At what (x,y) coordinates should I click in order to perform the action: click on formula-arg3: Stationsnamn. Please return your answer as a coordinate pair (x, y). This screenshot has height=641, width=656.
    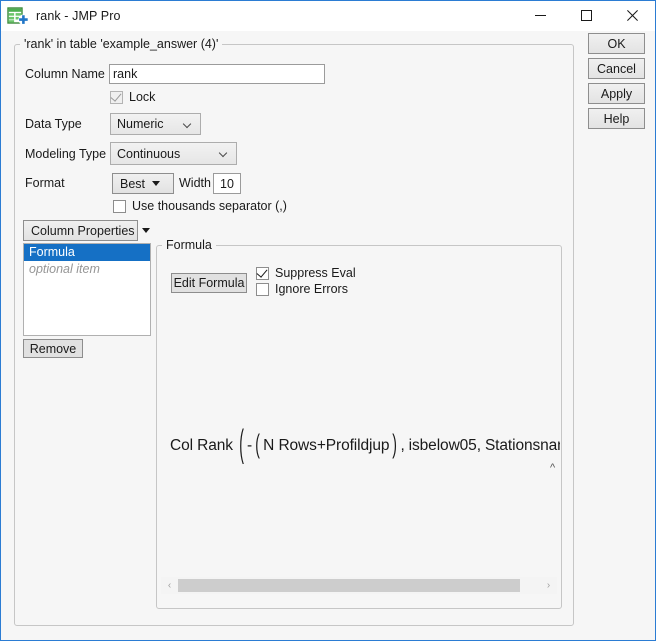
    Looking at the image, I should click on (522, 445).